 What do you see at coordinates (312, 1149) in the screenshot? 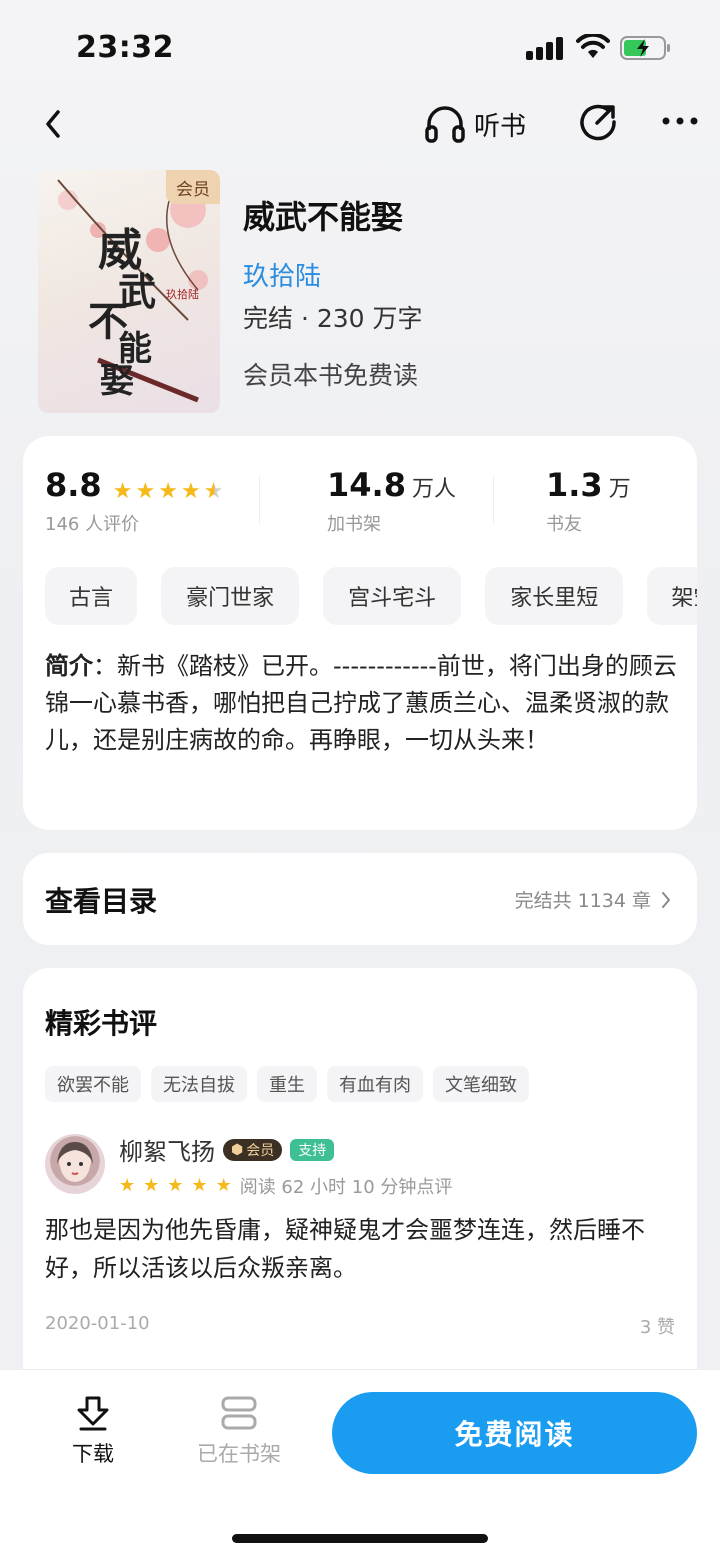
I see `support-badge: 支持` at bounding box center [312, 1149].